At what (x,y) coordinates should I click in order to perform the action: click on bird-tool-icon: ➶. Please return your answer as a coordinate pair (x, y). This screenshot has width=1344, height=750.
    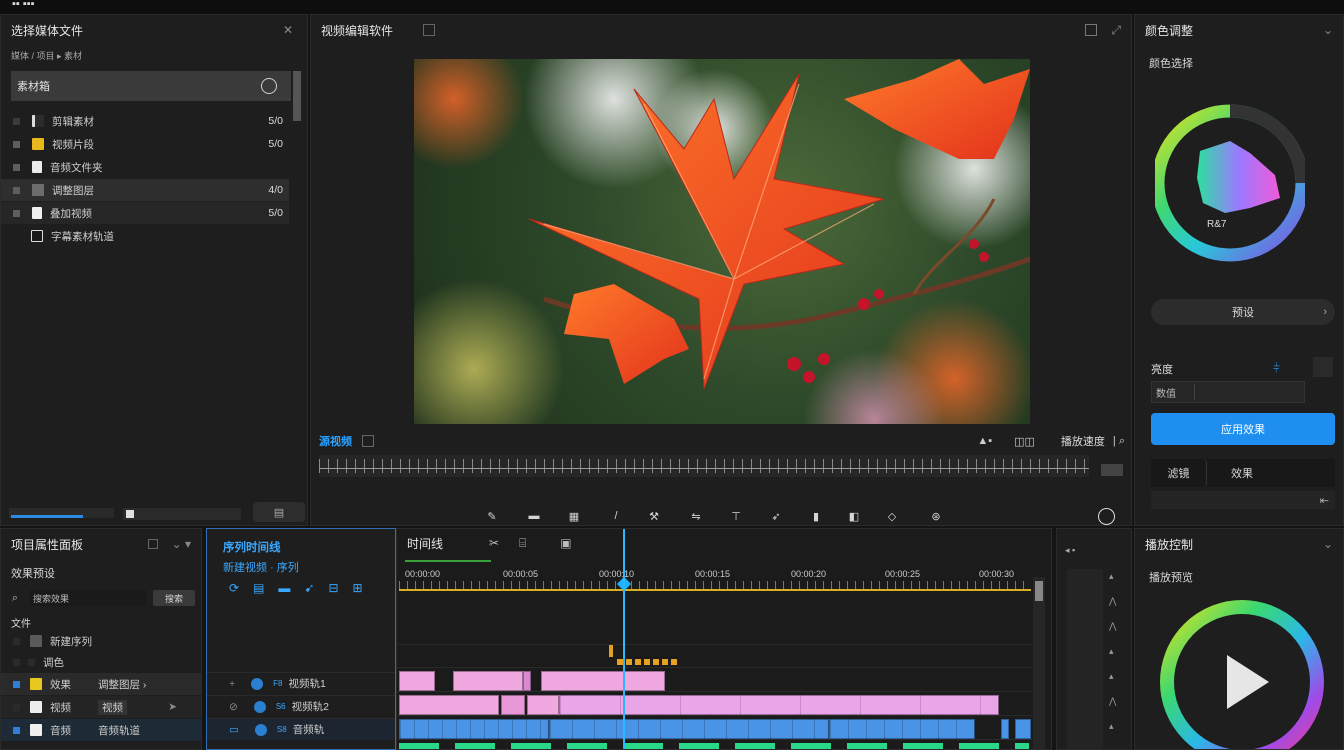
    Looking at the image, I should click on (776, 514).